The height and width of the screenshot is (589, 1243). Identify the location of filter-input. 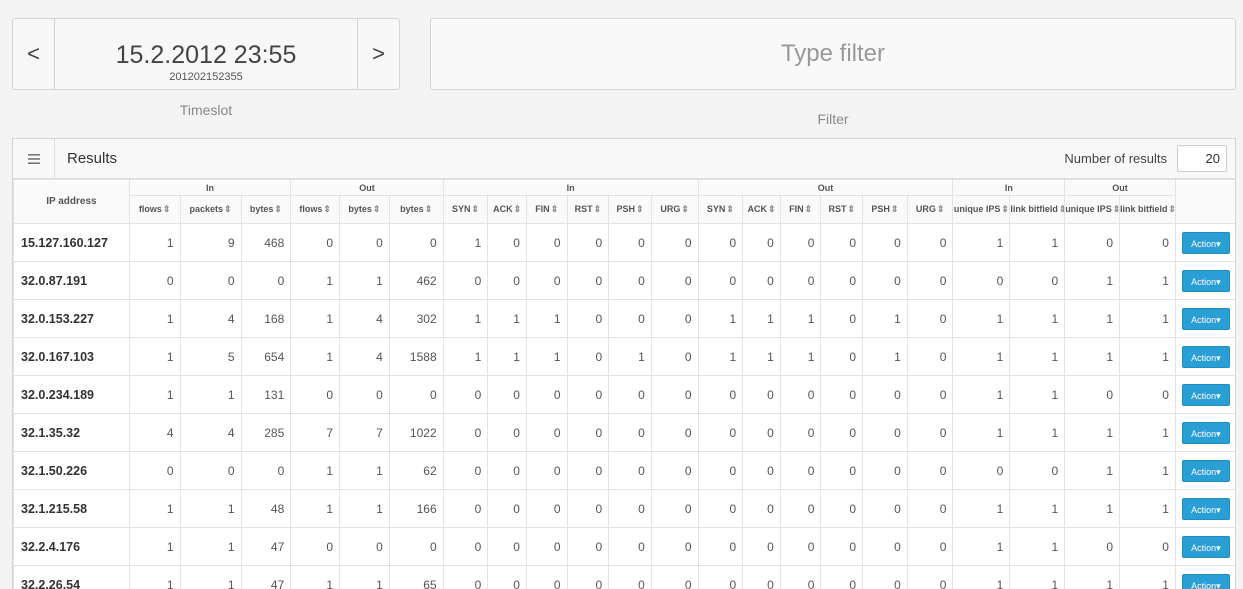
(833, 54).